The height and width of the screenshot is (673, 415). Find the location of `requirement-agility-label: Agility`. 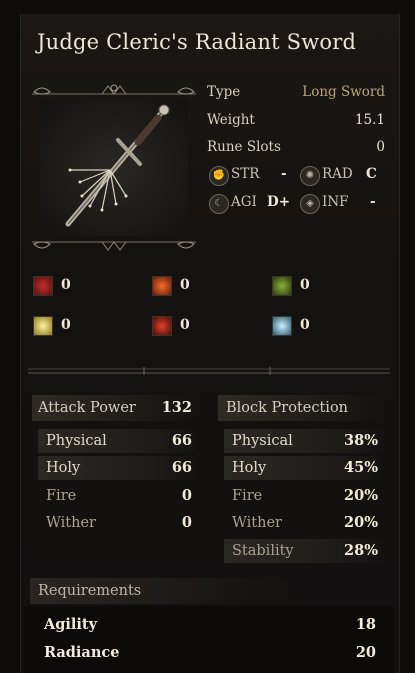

requirement-agility-label: Agility is located at coordinates (71, 624).